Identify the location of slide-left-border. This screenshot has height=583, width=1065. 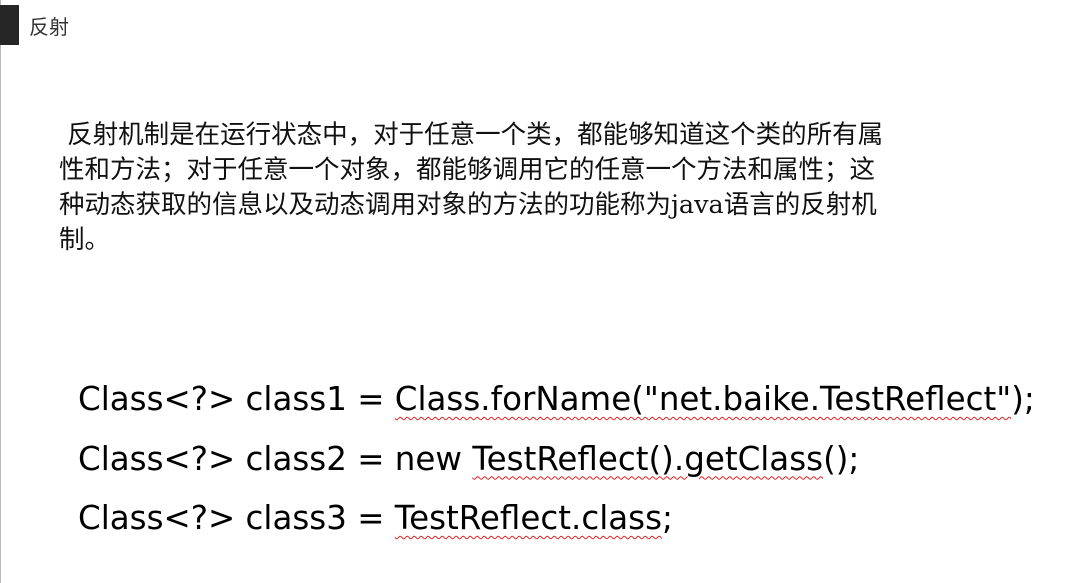
(0, 291).